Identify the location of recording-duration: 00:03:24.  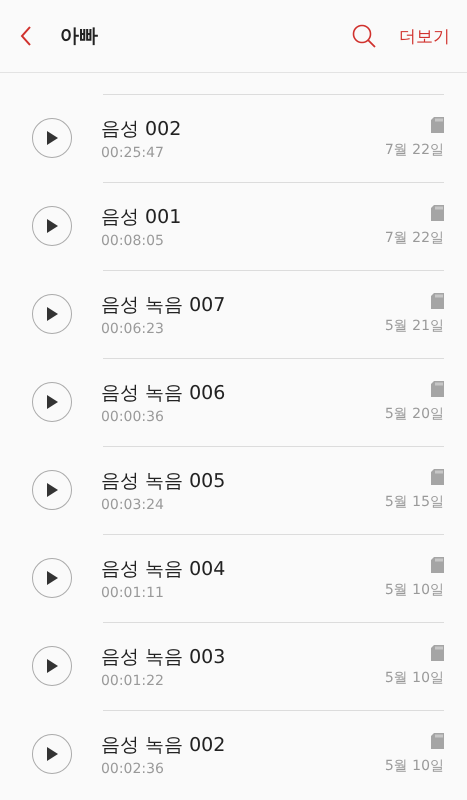
(133, 504).